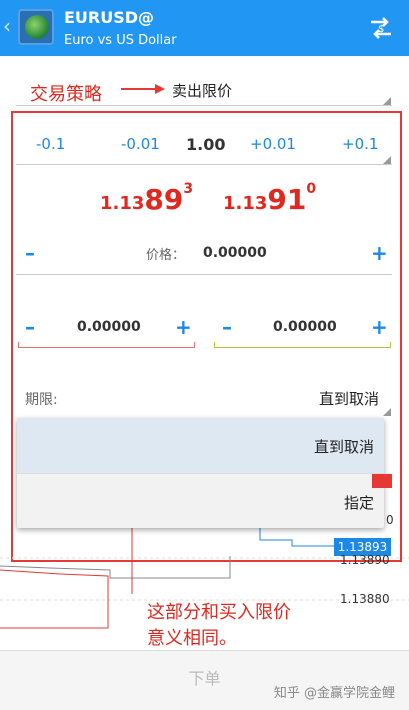 The height and width of the screenshot is (710, 409). I want to click on expiry-dropdown-menu: 直到取消 指定, so click(200, 473).